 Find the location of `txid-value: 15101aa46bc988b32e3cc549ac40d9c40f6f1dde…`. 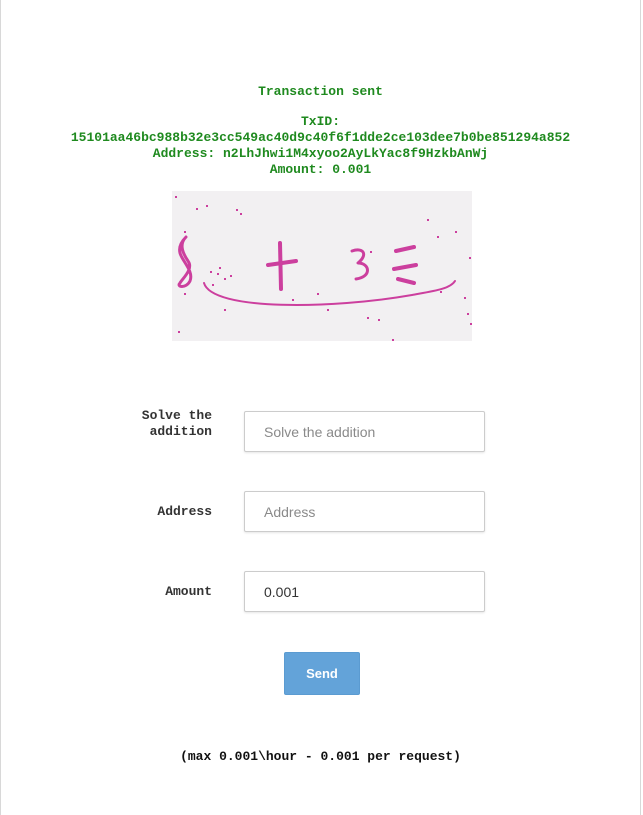

txid-value: 15101aa46bc988b32e3cc549ac40d9c40f6f1dde… is located at coordinates (320, 137).